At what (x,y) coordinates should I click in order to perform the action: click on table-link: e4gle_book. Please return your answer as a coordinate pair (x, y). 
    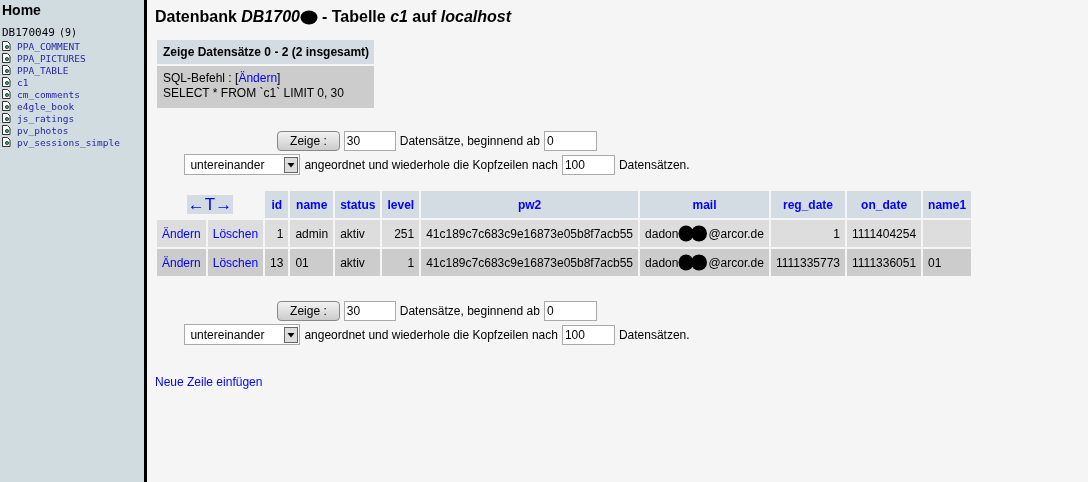
    Looking at the image, I should click on (46, 106).